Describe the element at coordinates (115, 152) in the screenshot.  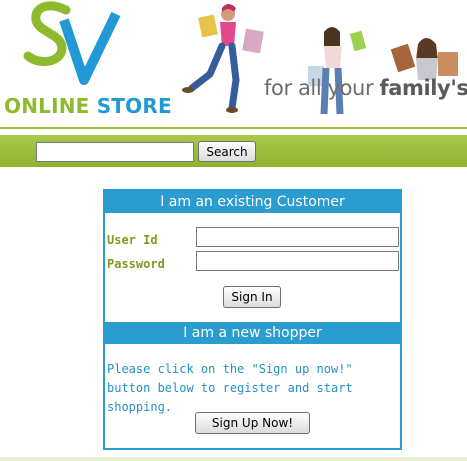
I see `search-input` at that location.